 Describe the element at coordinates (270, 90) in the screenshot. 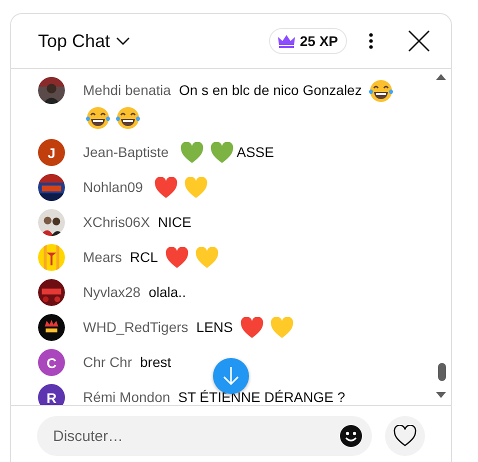

I see `message-text: On s en blc de nico Gonzalez` at that location.